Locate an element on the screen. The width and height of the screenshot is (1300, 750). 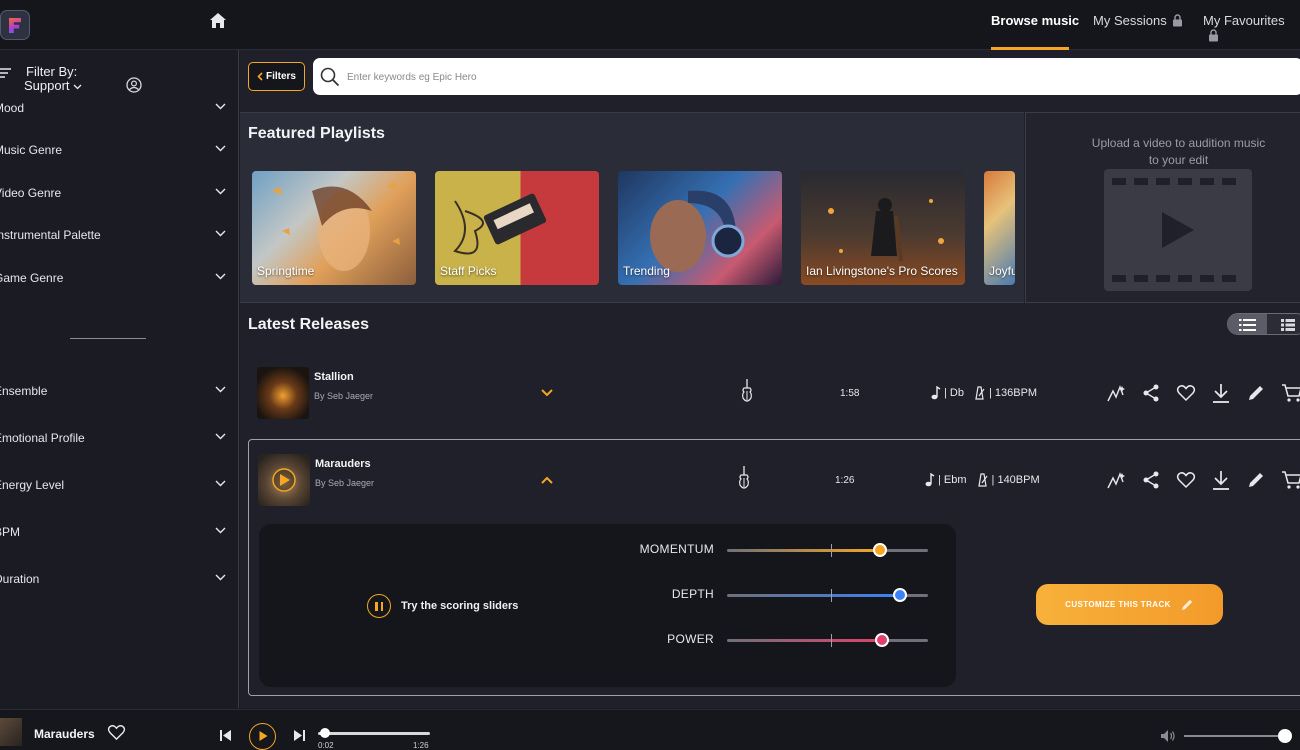
filter-bpm-label: BPM is located at coordinates (10, 532).